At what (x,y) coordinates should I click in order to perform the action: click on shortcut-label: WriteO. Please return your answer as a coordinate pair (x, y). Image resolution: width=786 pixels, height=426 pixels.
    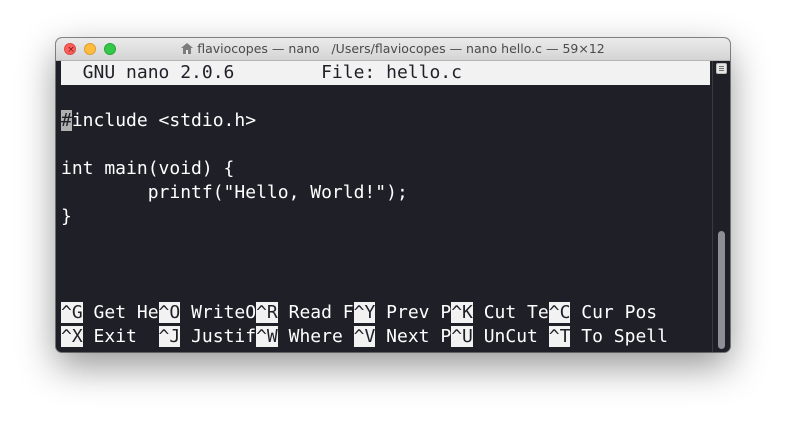
    Looking at the image, I should click on (218, 312).